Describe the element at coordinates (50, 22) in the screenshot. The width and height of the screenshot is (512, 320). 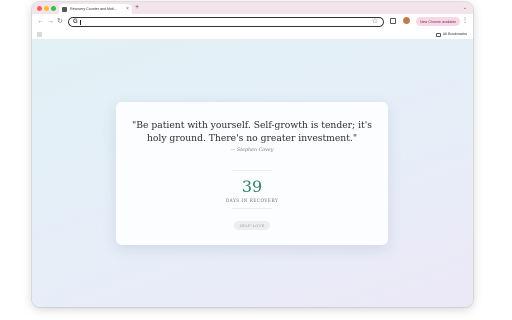
I see `forward-arrow-icon: →` at that location.